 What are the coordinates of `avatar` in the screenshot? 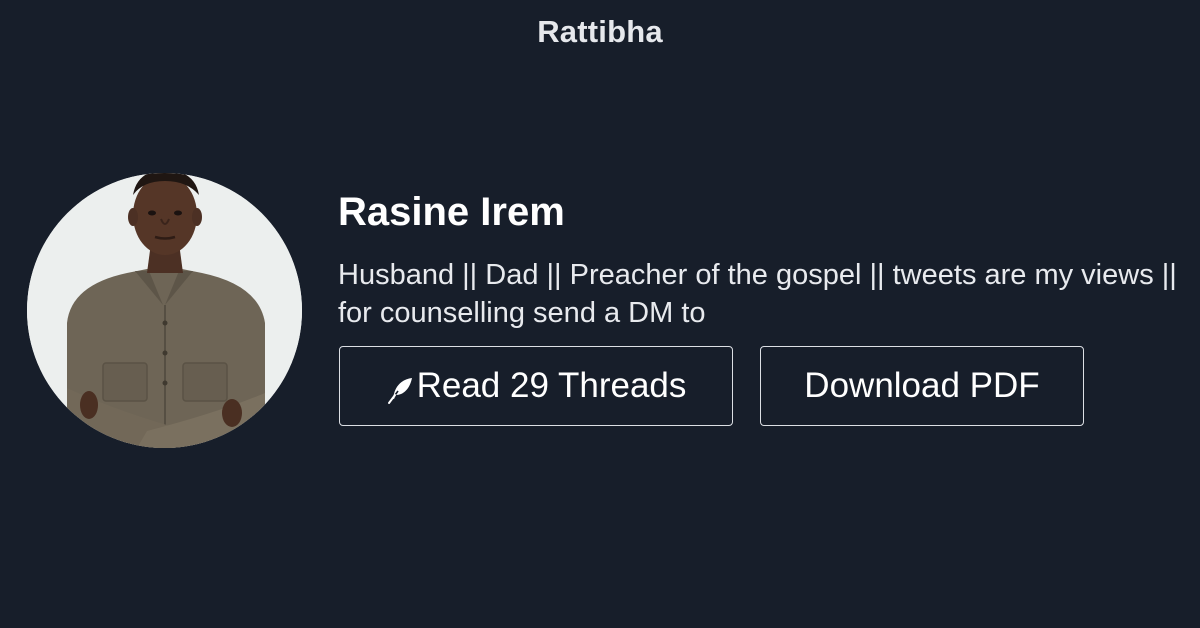 It's located at (164, 310).